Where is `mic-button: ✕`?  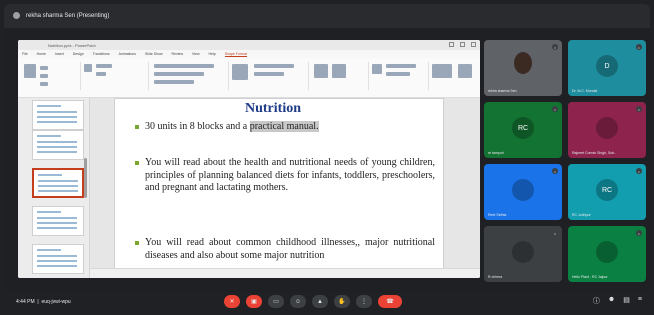
mic-button: ✕ is located at coordinates (232, 301).